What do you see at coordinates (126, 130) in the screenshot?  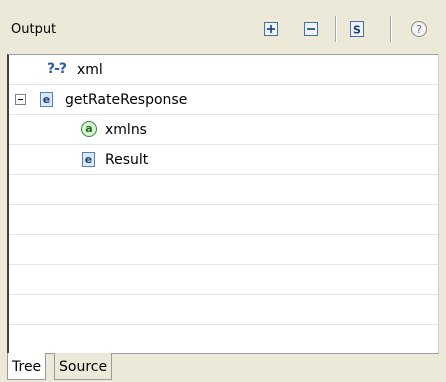 I see `tree-node-label: xmlns` at bounding box center [126, 130].